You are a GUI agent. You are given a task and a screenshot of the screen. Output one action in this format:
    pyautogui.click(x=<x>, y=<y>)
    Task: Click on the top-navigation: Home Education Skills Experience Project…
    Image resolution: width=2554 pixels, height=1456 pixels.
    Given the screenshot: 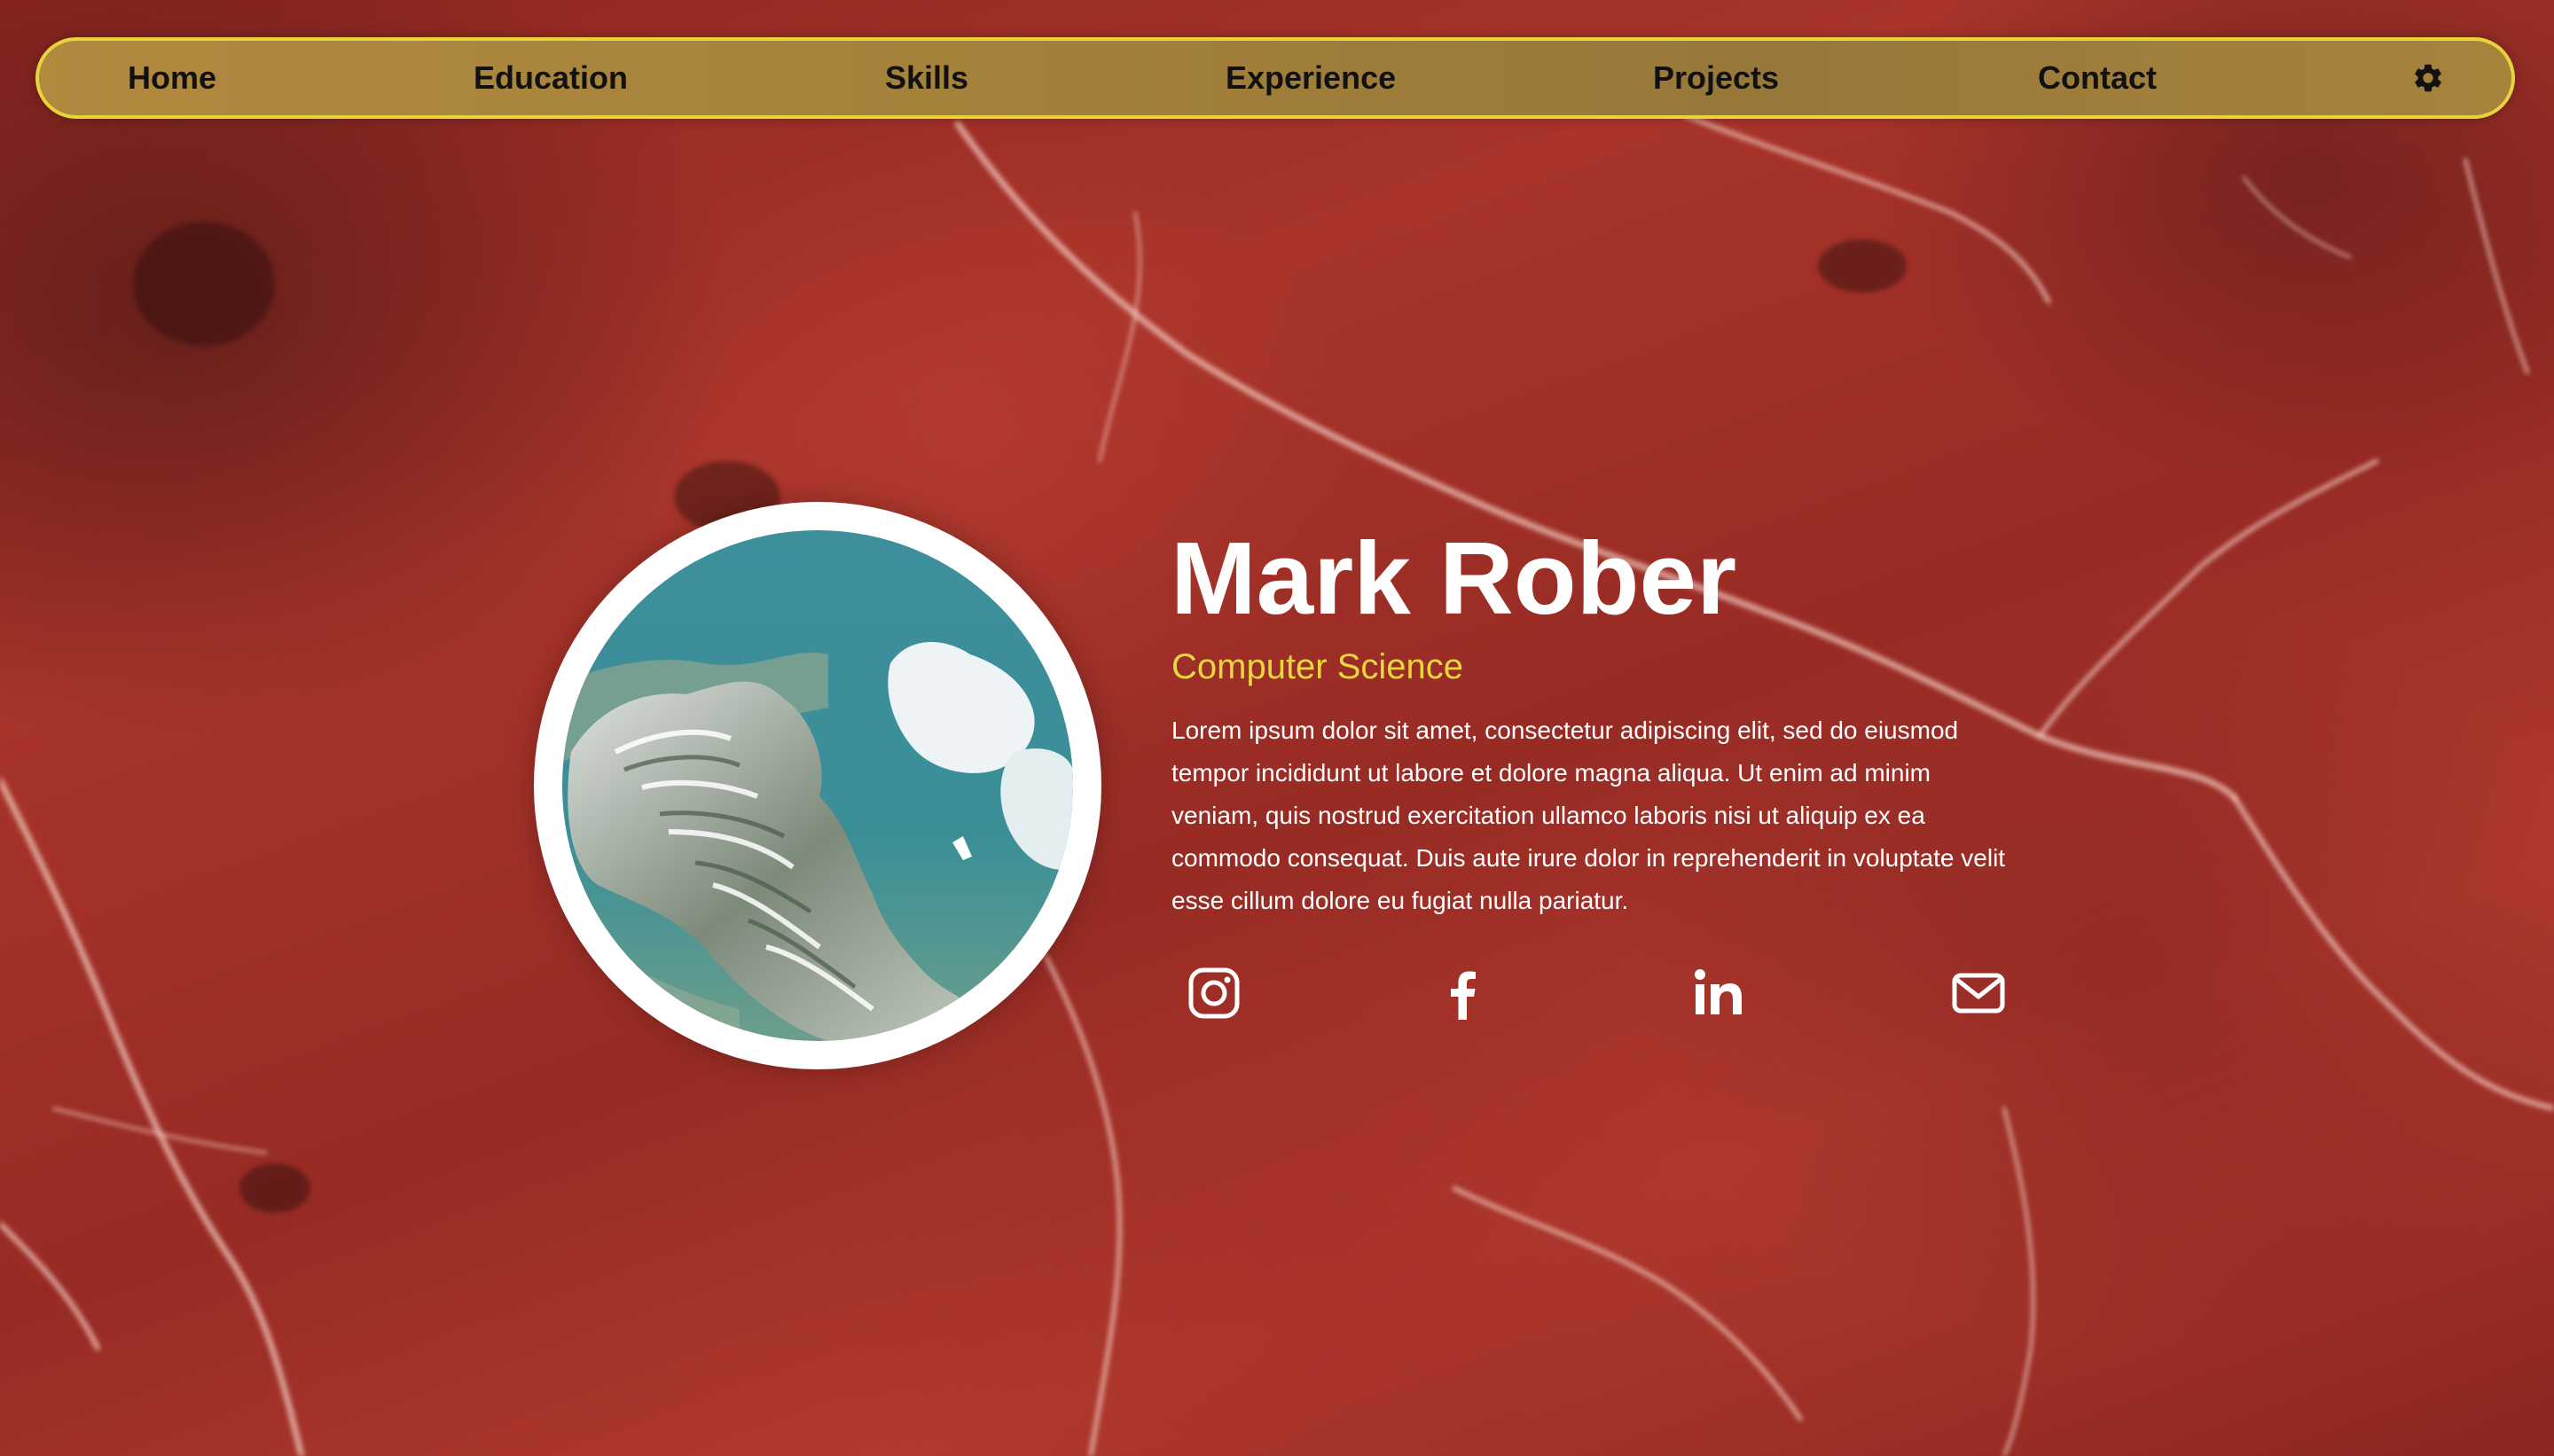 What is the action you would take?
    pyautogui.click(x=1275, y=78)
    